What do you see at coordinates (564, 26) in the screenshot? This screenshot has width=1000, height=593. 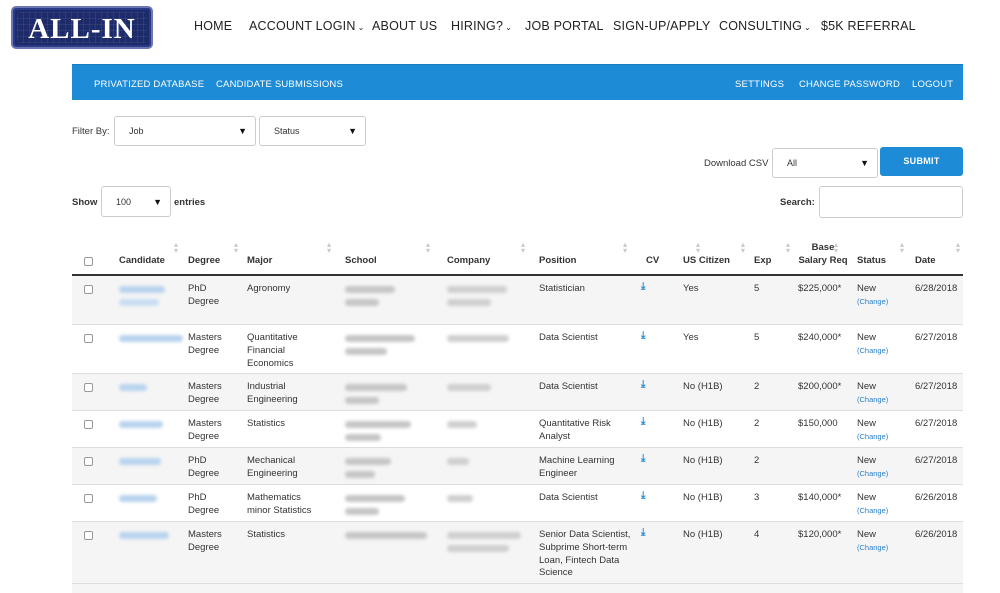 I see `nav-item-job-portal: JOB PORTAL` at bounding box center [564, 26].